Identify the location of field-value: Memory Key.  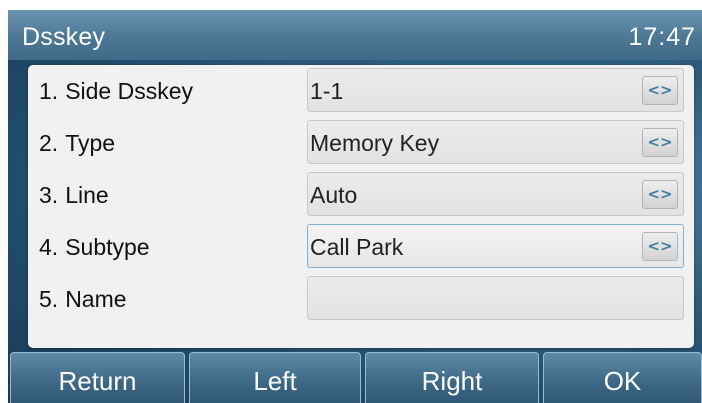
(375, 143).